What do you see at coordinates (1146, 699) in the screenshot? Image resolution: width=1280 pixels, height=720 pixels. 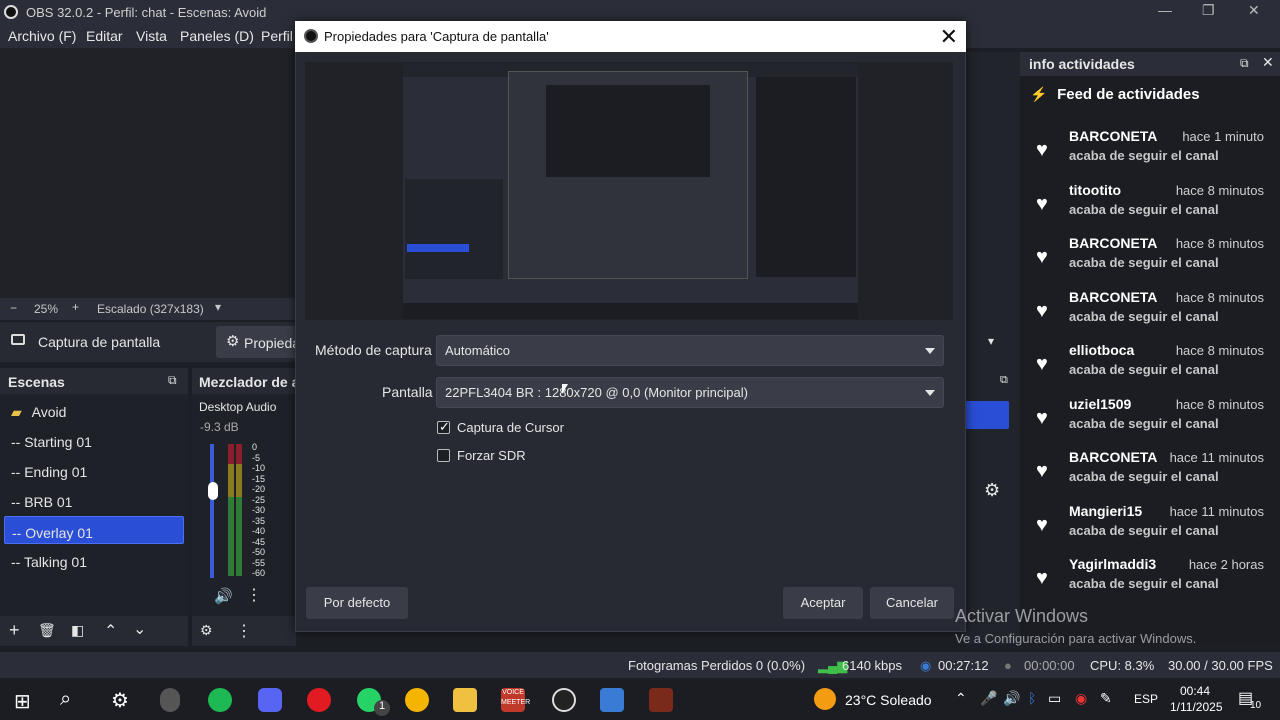 I see `language-indicator: ESP` at bounding box center [1146, 699].